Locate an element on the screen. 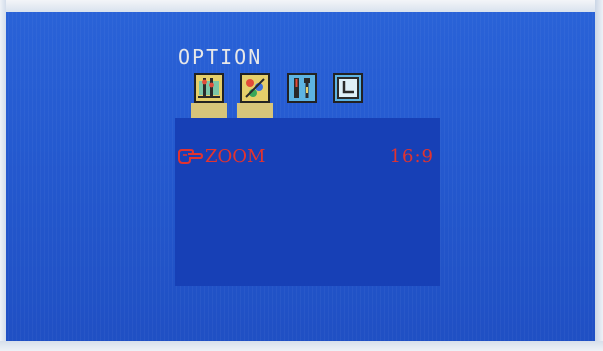 The width and height of the screenshot is (603, 351). tab-color is located at coordinates (255, 95).